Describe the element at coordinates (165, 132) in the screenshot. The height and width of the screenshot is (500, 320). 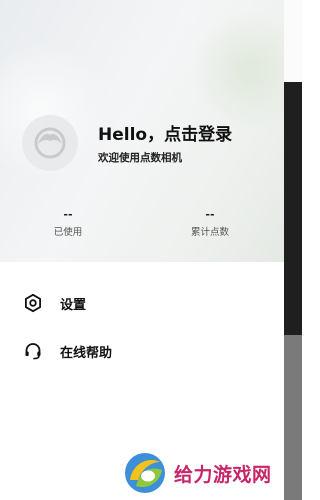
I see `login-prompt: Hello，点击登录` at that location.